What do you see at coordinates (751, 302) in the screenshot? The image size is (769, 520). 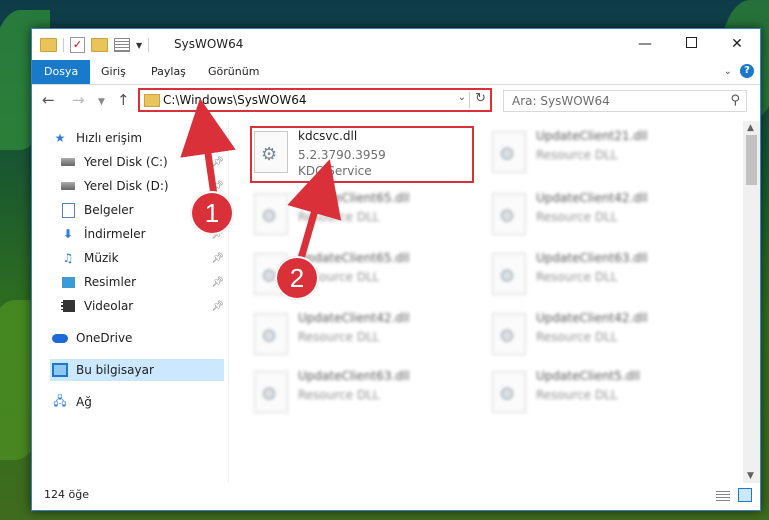 I see `vertical-scrollbar: ▲ ▼` at bounding box center [751, 302].